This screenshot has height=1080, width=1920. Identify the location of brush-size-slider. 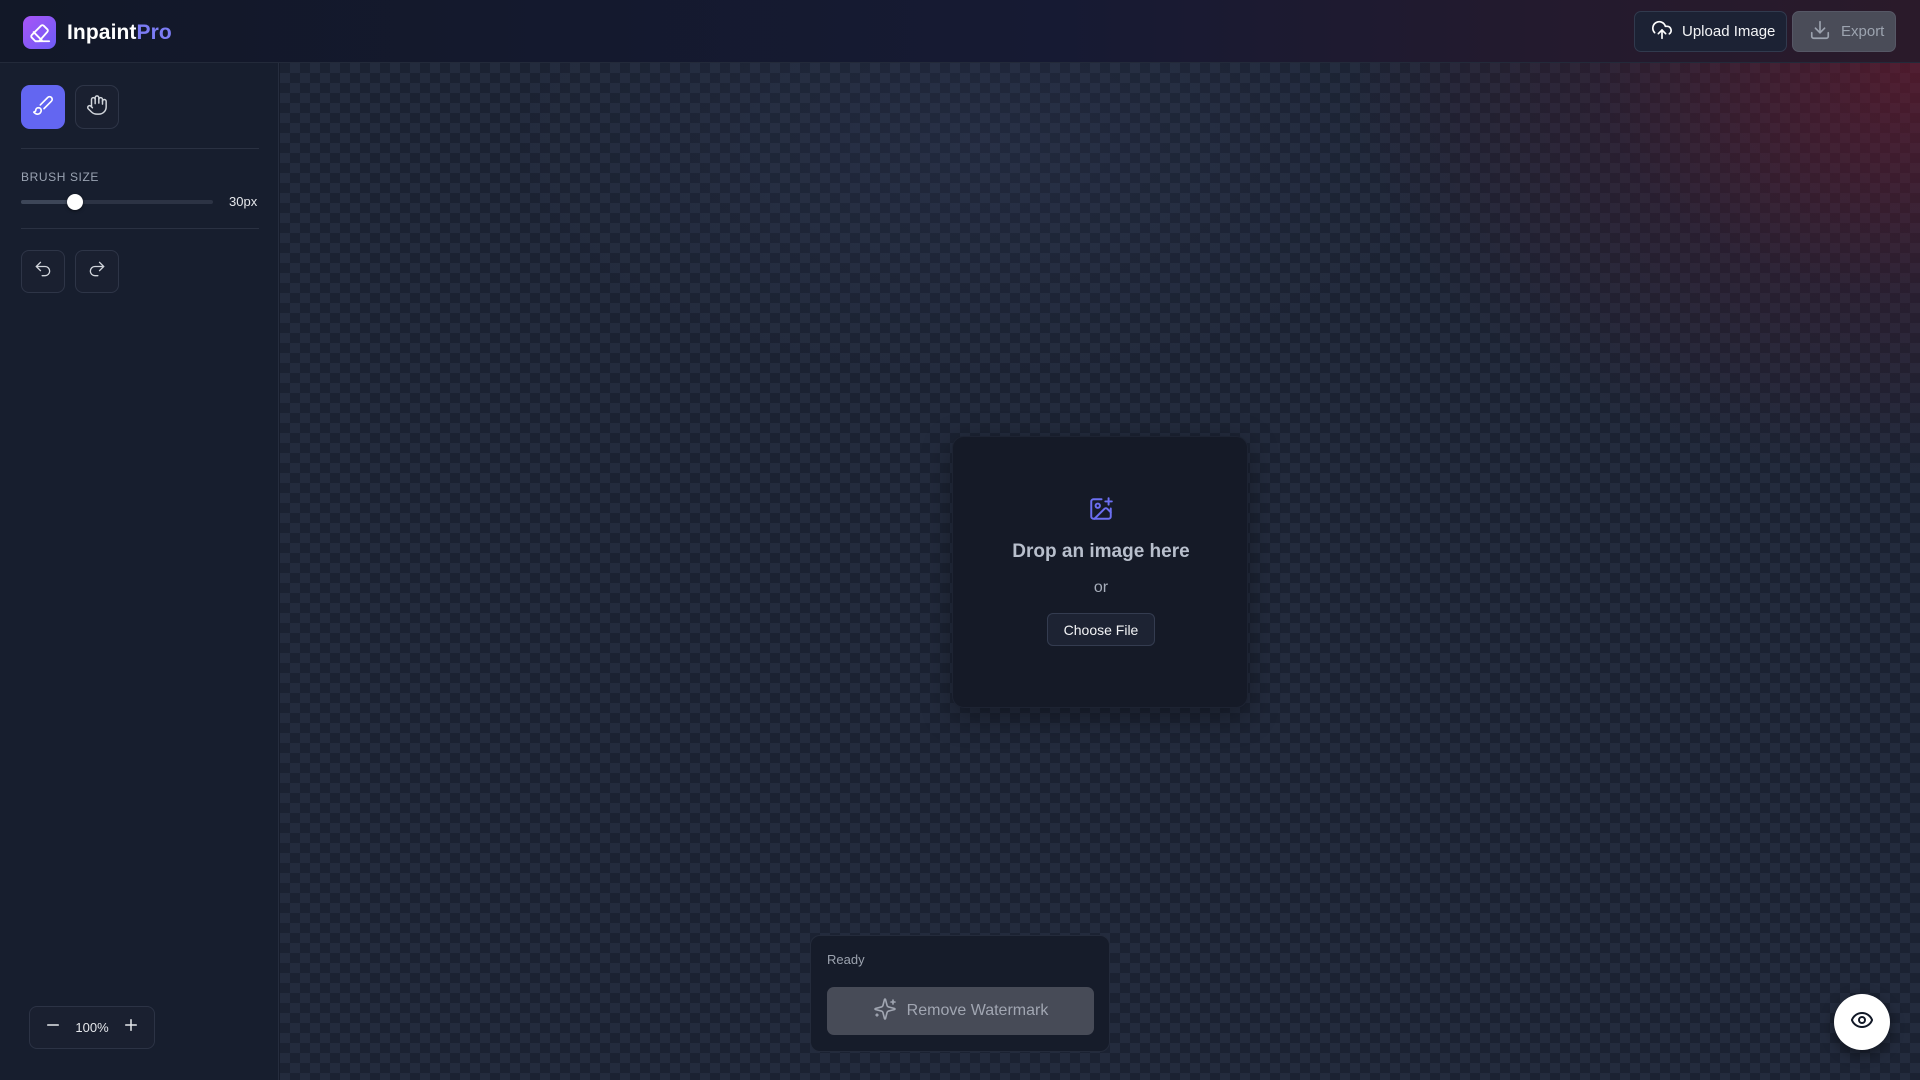
(117, 202).